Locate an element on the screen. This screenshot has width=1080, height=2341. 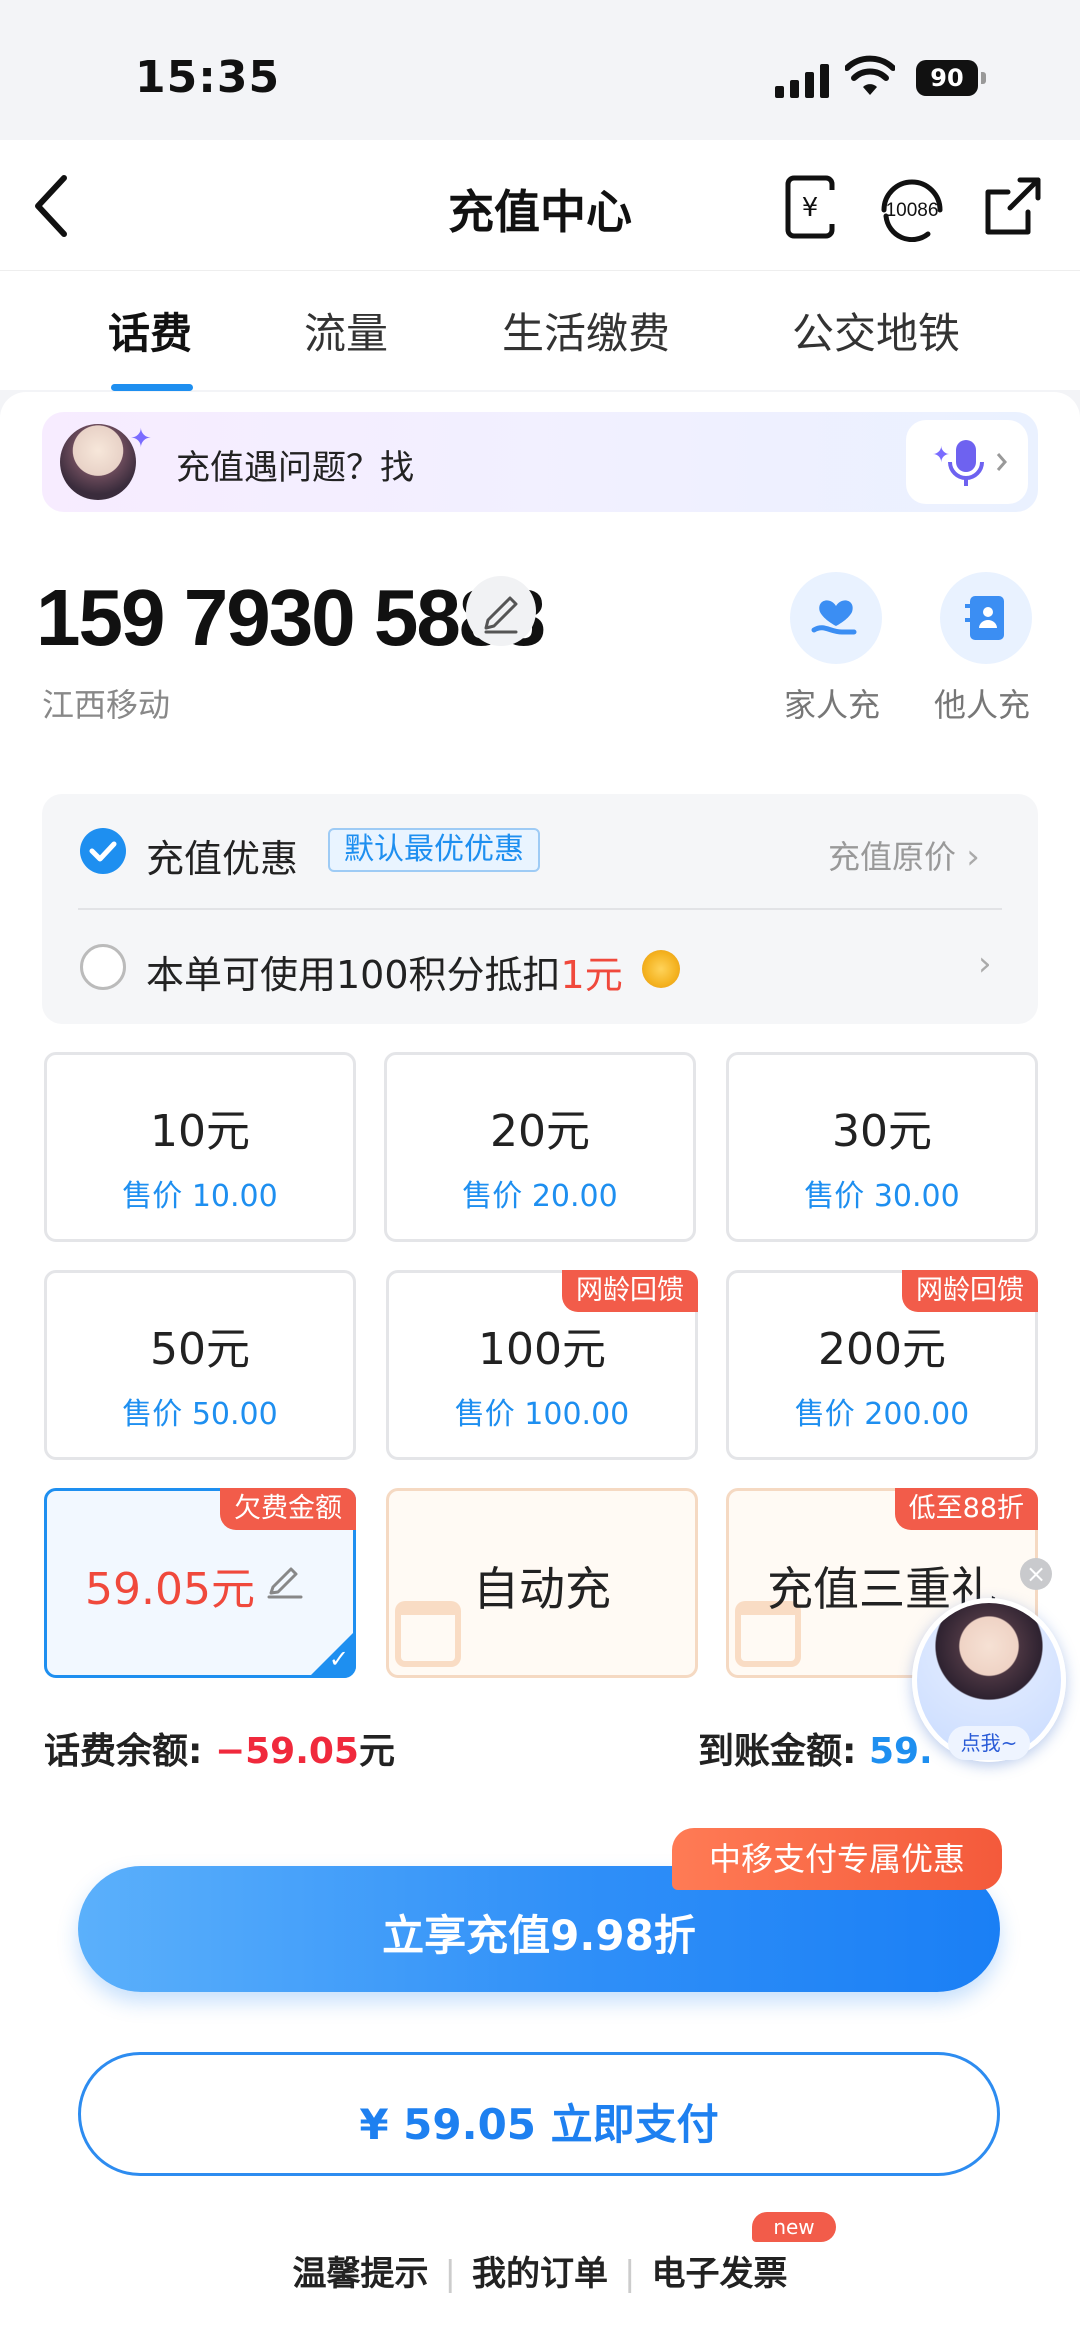
amount-option: 网龄回馈 200元 售价 200.00 is located at coordinates (882, 1365).